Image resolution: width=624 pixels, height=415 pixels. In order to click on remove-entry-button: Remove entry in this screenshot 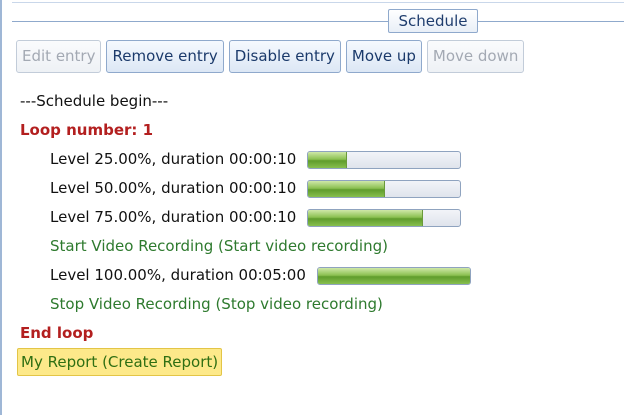, I will do `click(165, 56)`.